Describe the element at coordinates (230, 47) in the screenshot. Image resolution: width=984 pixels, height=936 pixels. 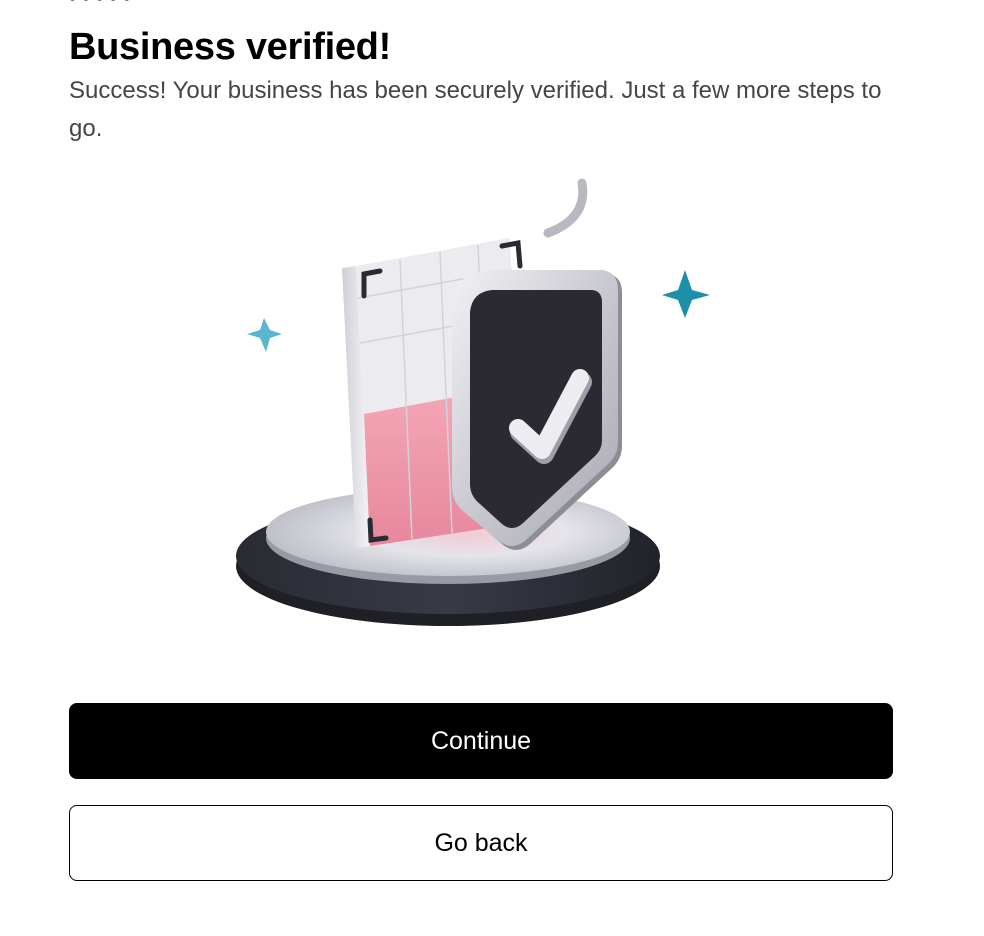
I see `page-title: Business verified!` at that location.